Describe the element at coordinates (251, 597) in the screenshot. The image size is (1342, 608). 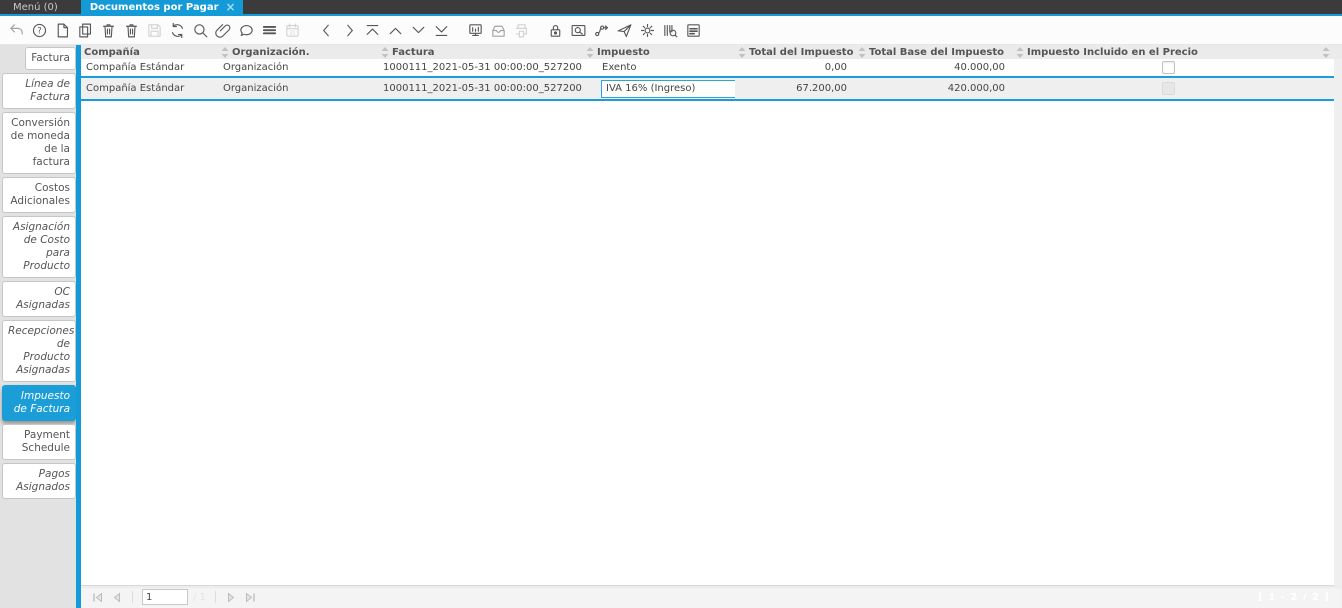
I see `last-page-icon` at that location.